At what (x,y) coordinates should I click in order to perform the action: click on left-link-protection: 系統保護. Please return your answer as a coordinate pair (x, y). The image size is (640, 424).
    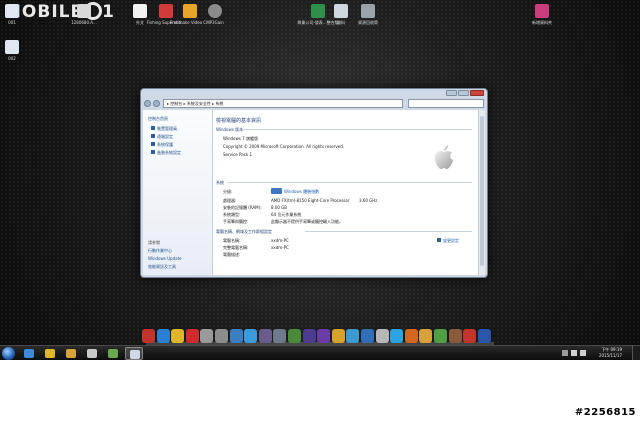
    Looking at the image, I should click on (162, 145).